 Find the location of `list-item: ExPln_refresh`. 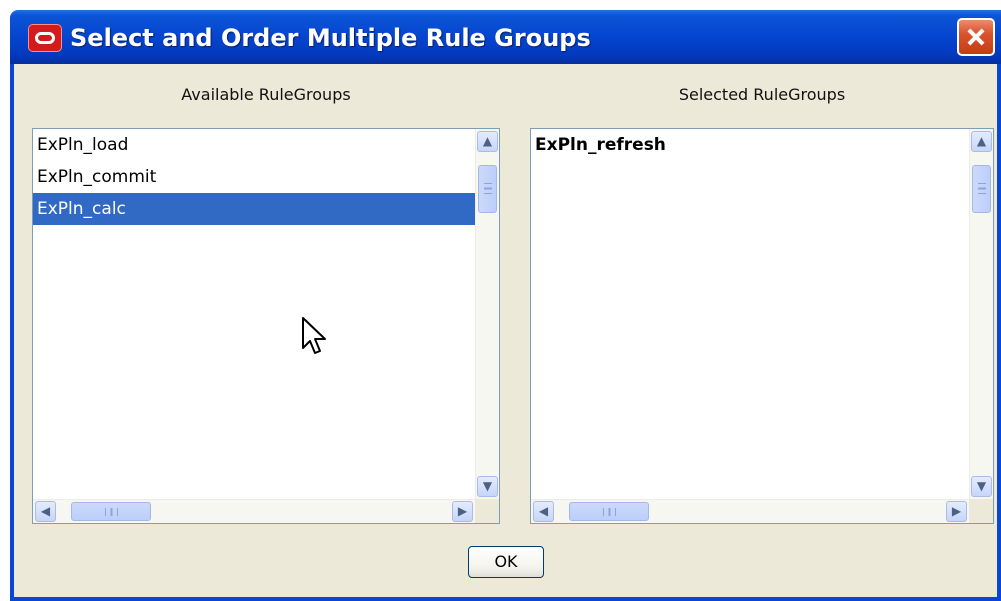

list-item: ExPln_refresh is located at coordinates (750, 145).